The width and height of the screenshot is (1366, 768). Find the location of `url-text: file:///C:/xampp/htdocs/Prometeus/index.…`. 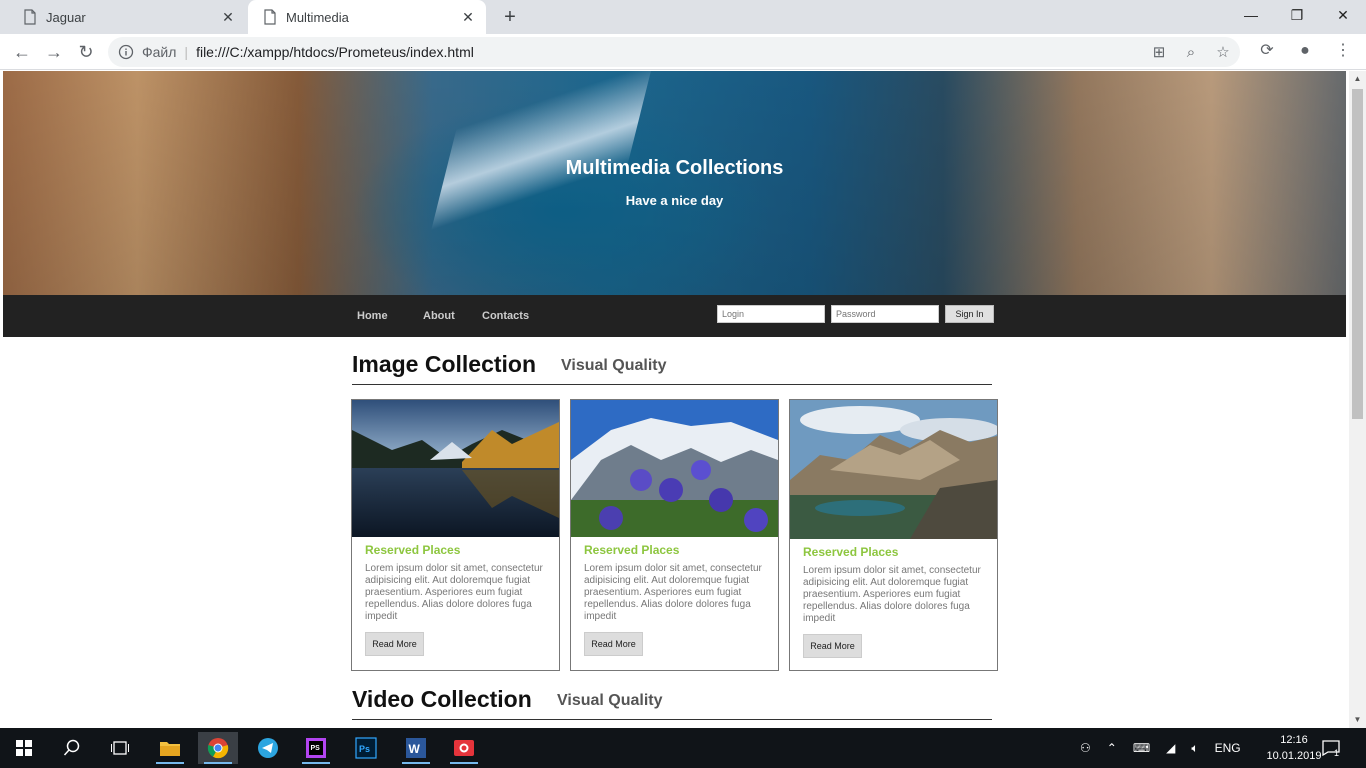

url-text: file:///C:/xampp/htdocs/Prometeus/index.… is located at coordinates (335, 52).